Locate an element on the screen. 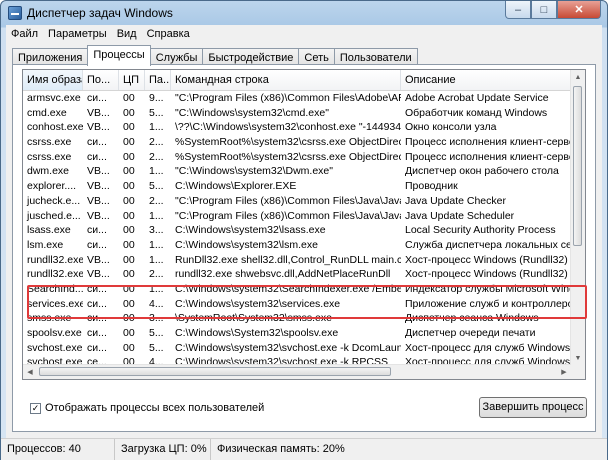 This screenshot has height=462, width=610. scroll-down-icon: ▼ is located at coordinates (578, 358).